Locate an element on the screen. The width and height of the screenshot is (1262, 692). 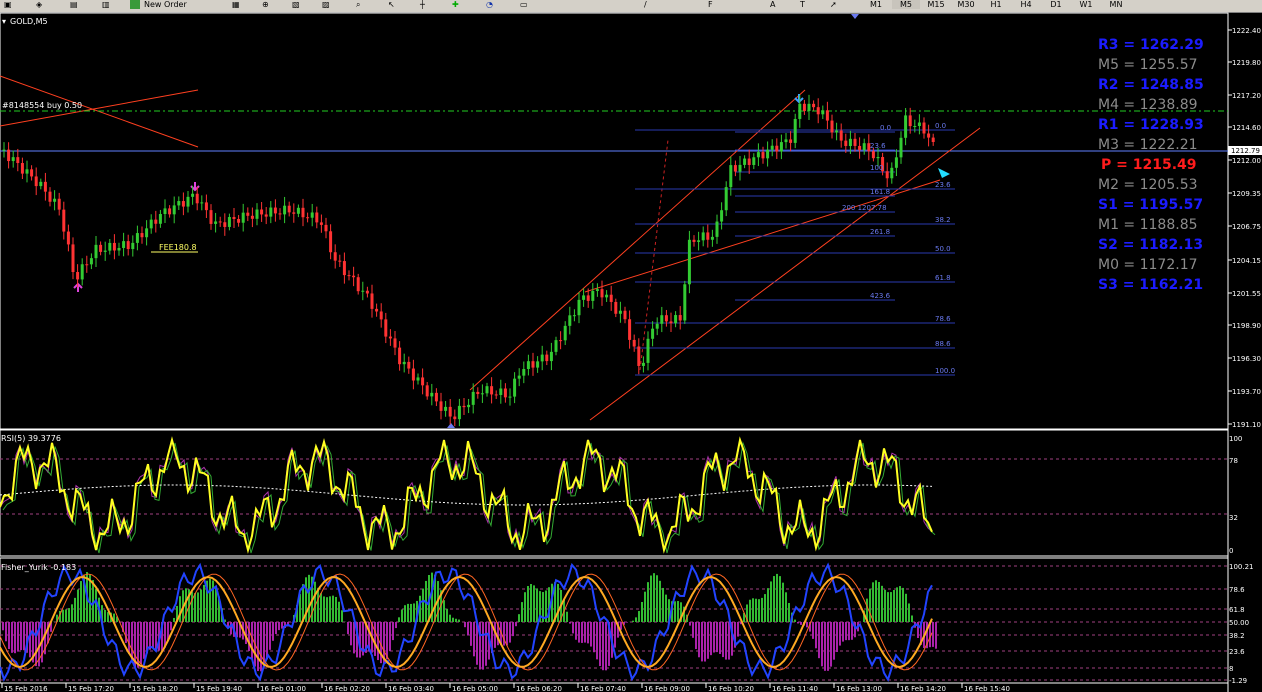
current-price-label: 1212.79 is located at coordinates (1245, 151).